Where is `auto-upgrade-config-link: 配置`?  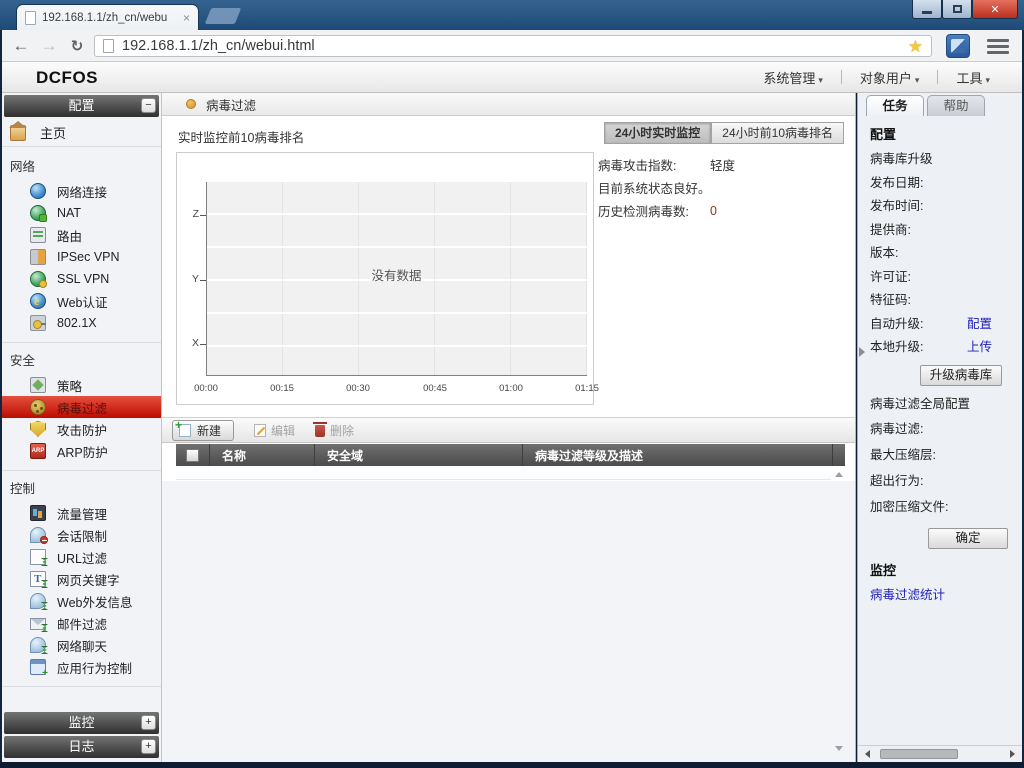
auto-upgrade-config-link: 配置 is located at coordinates (979, 325).